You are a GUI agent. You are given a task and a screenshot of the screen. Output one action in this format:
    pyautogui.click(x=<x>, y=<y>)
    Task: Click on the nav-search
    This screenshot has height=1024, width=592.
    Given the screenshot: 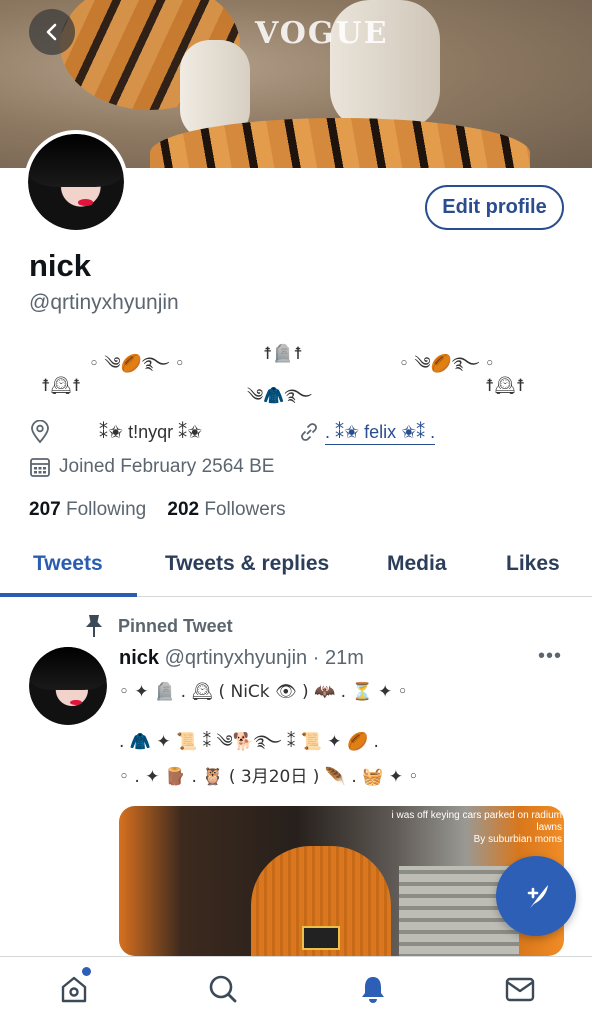 What is the action you would take?
    pyautogui.click(x=223, y=989)
    